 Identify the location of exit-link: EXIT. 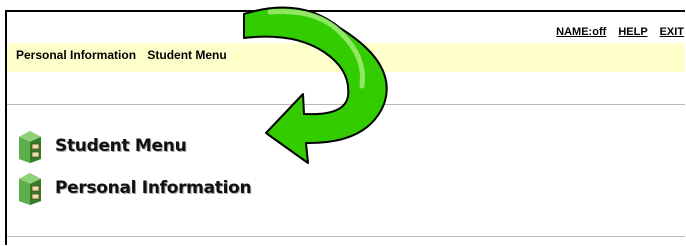
(672, 32).